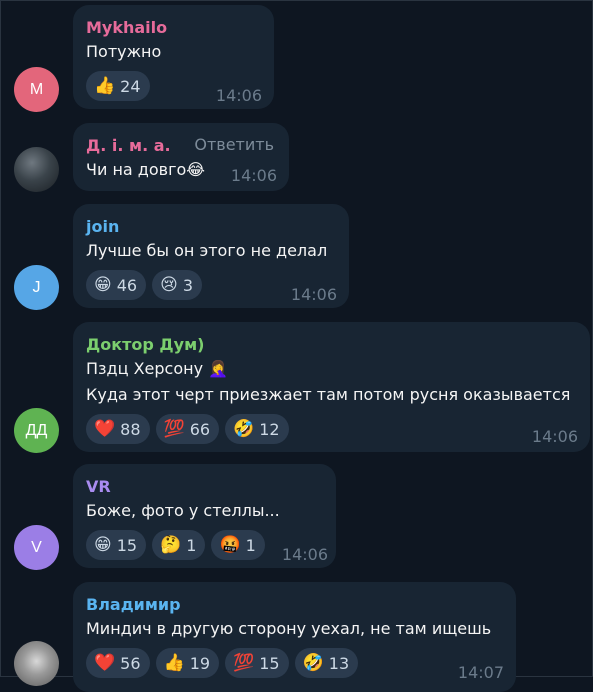 The width and height of the screenshot is (593, 692). I want to click on reaction-heart: ❤️ 56, so click(118, 663).